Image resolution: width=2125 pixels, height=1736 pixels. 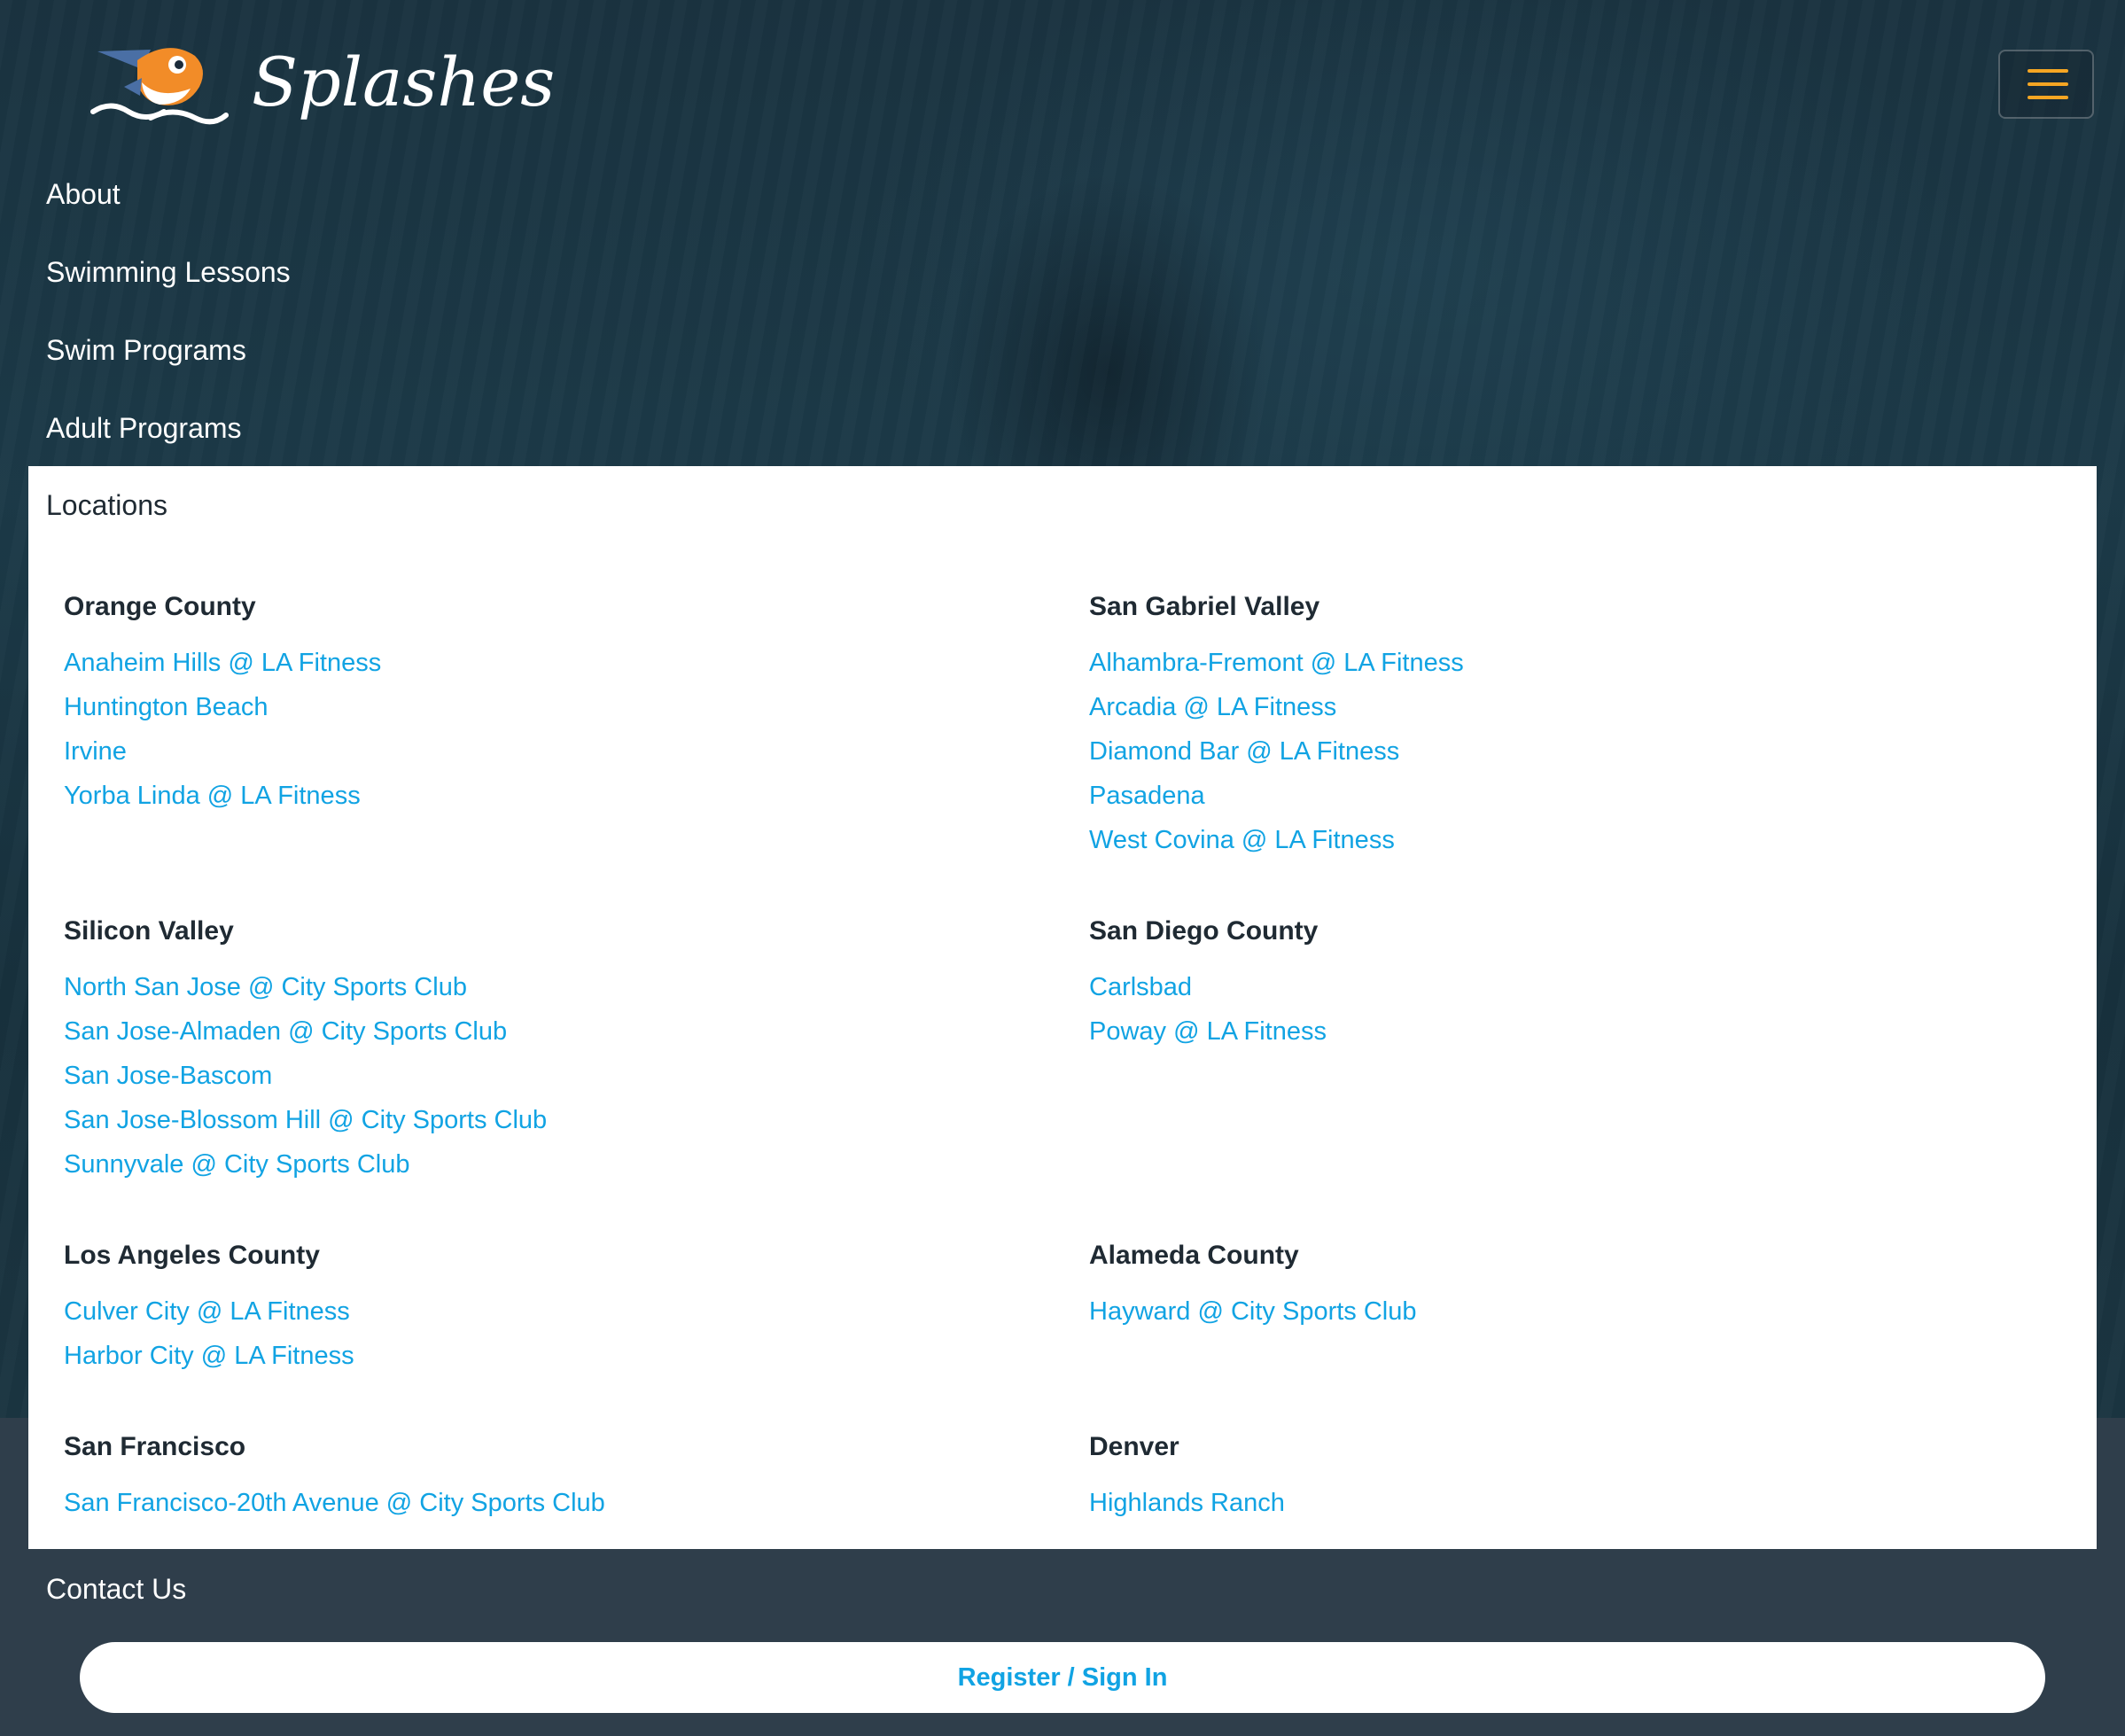 What do you see at coordinates (1062, 1677) in the screenshot?
I see `register-sign-in-button: Register / Sign In` at bounding box center [1062, 1677].